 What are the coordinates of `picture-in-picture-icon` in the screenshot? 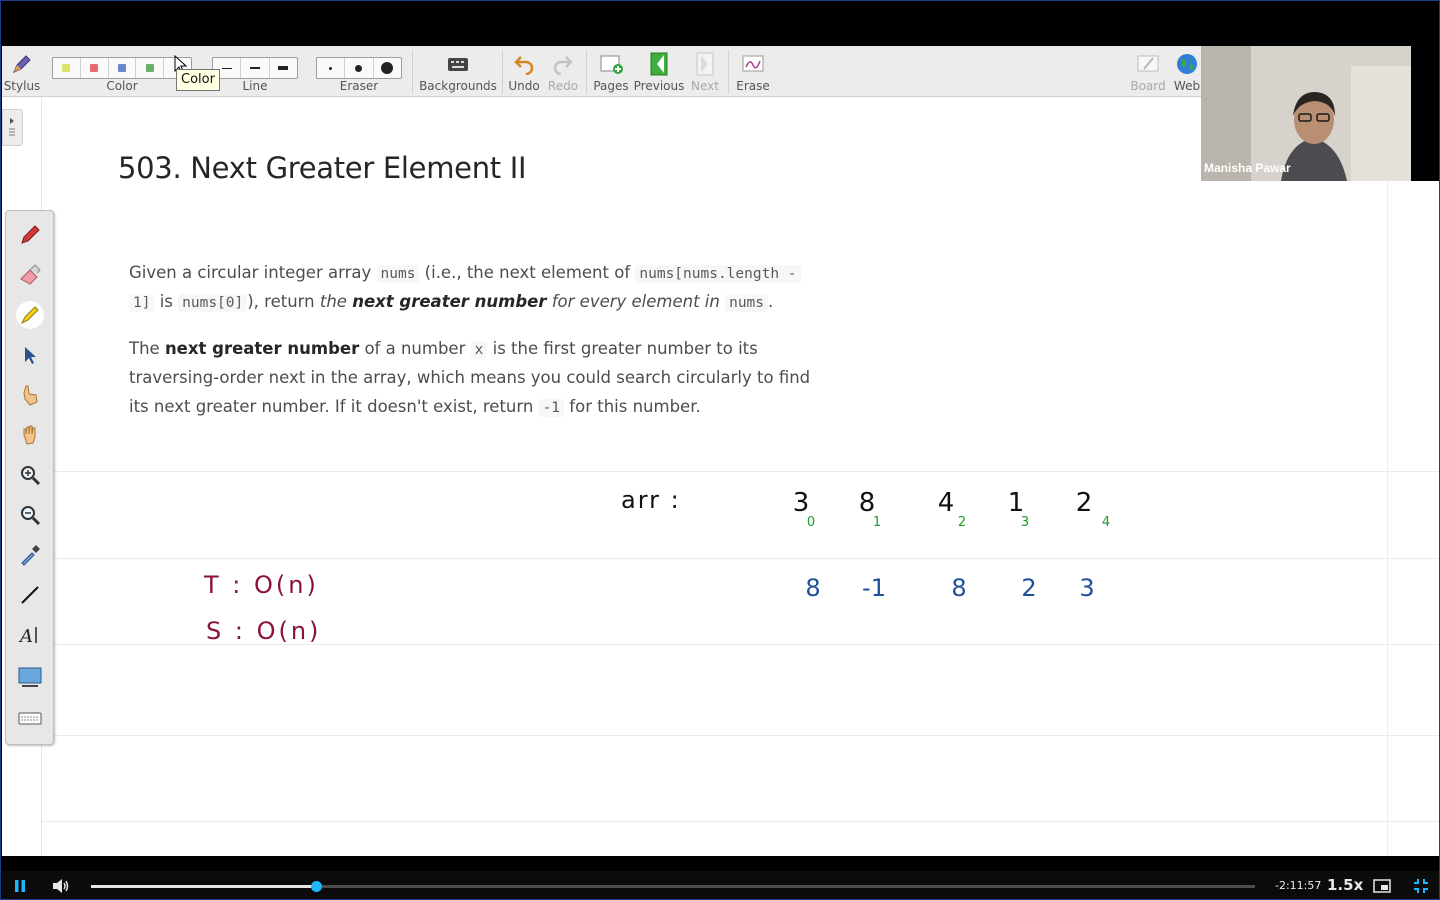 It's located at (1382, 886).